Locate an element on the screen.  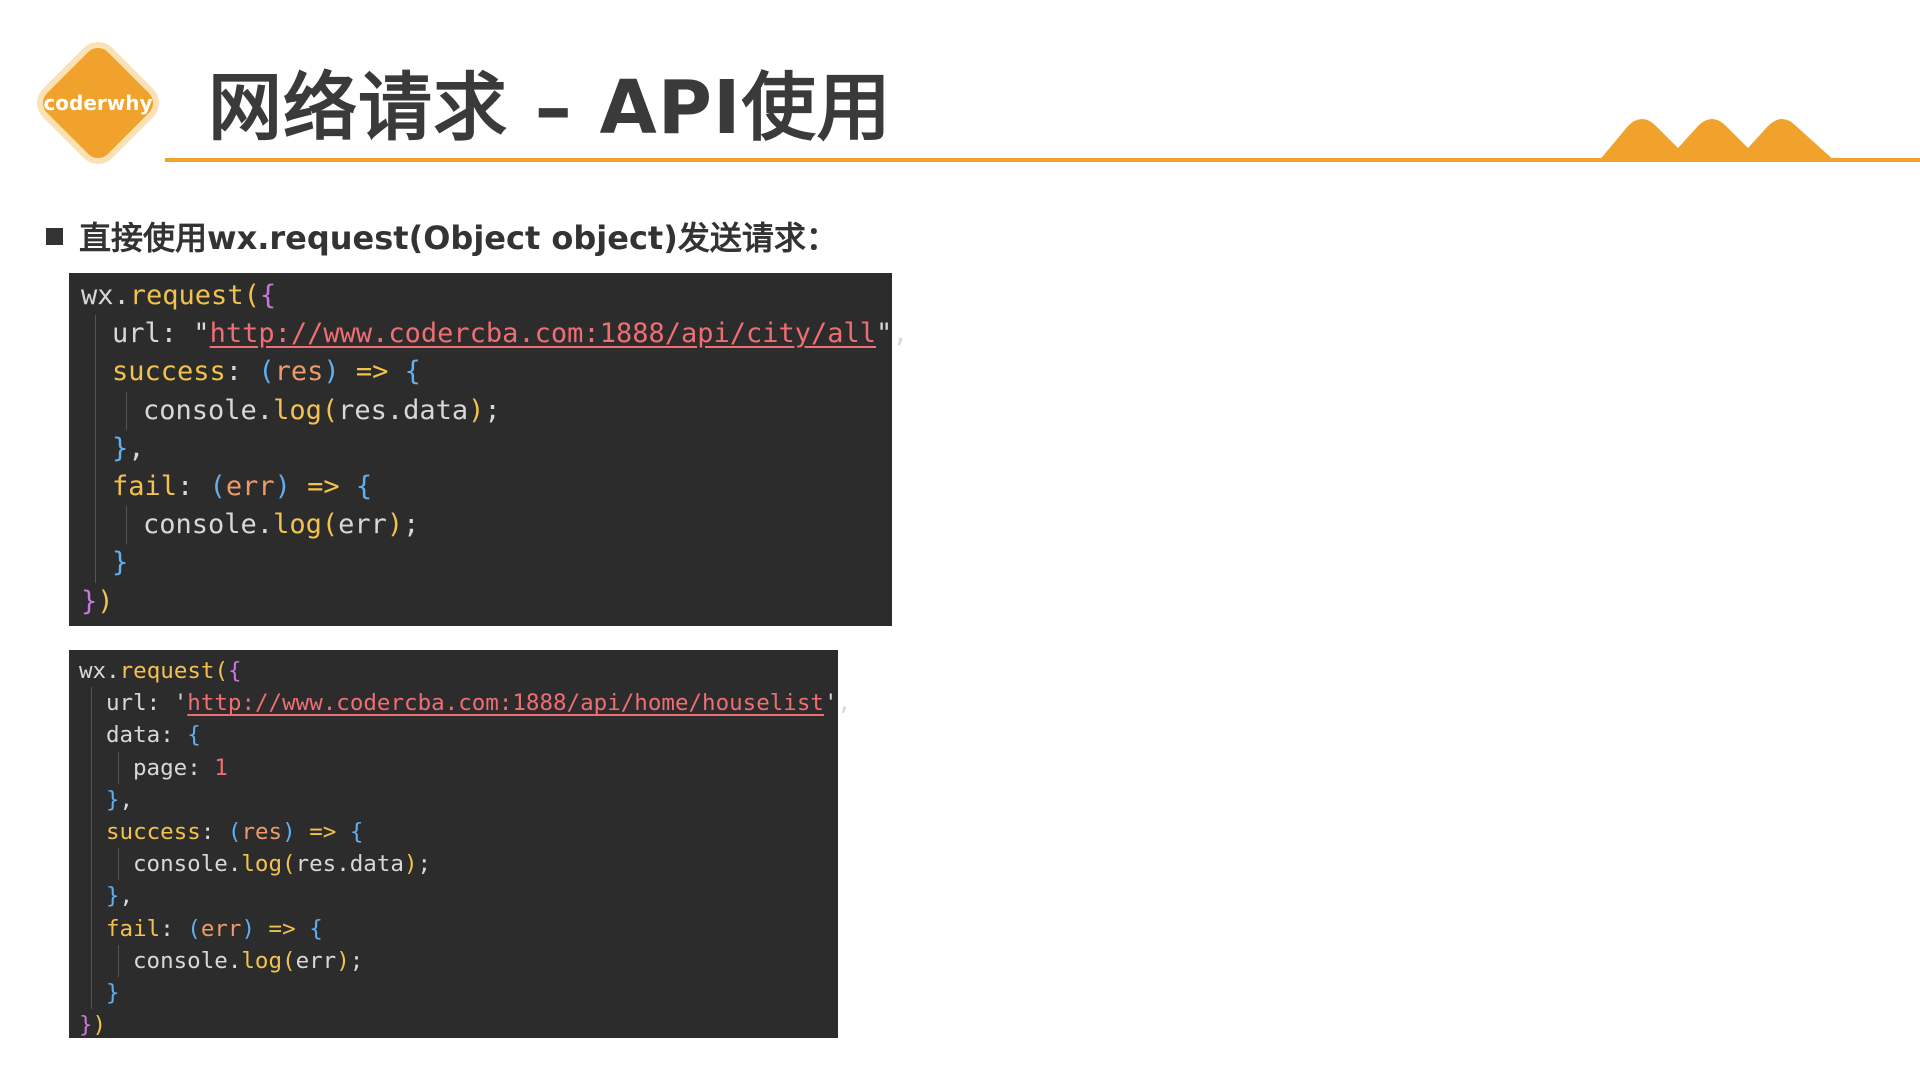
code-line: console.log(res.data); is located at coordinates (458, 864).